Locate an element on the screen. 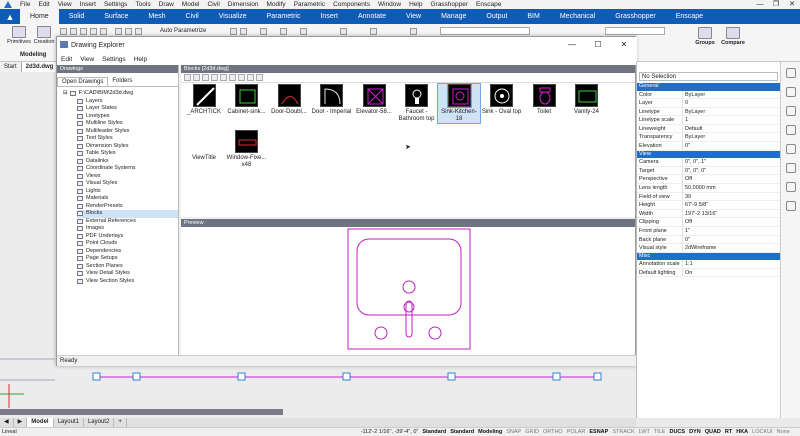 The image size is (800, 436). tree-item: Table Styles is located at coordinates (127, 154).